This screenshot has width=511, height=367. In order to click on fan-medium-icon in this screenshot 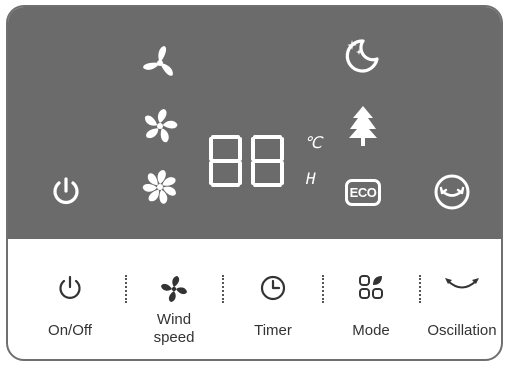, I will do `click(161, 126)`.